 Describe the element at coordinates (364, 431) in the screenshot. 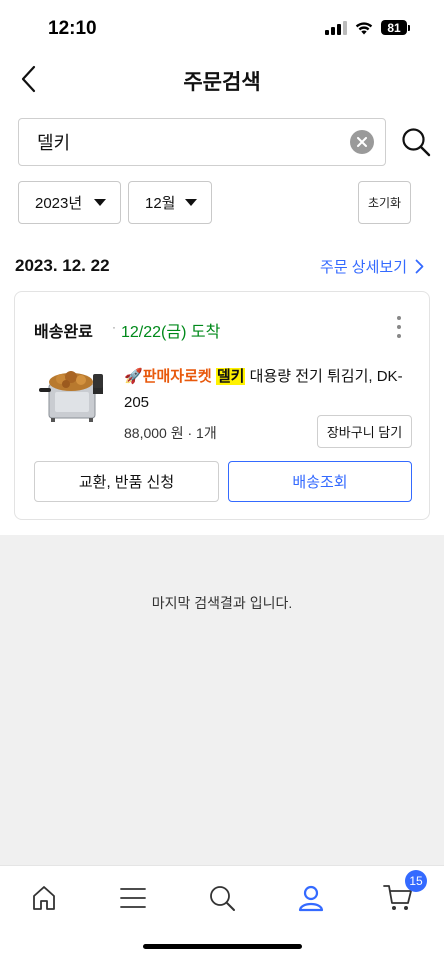

I see `add-to-cart-button: 장바구니 담기` at that location.